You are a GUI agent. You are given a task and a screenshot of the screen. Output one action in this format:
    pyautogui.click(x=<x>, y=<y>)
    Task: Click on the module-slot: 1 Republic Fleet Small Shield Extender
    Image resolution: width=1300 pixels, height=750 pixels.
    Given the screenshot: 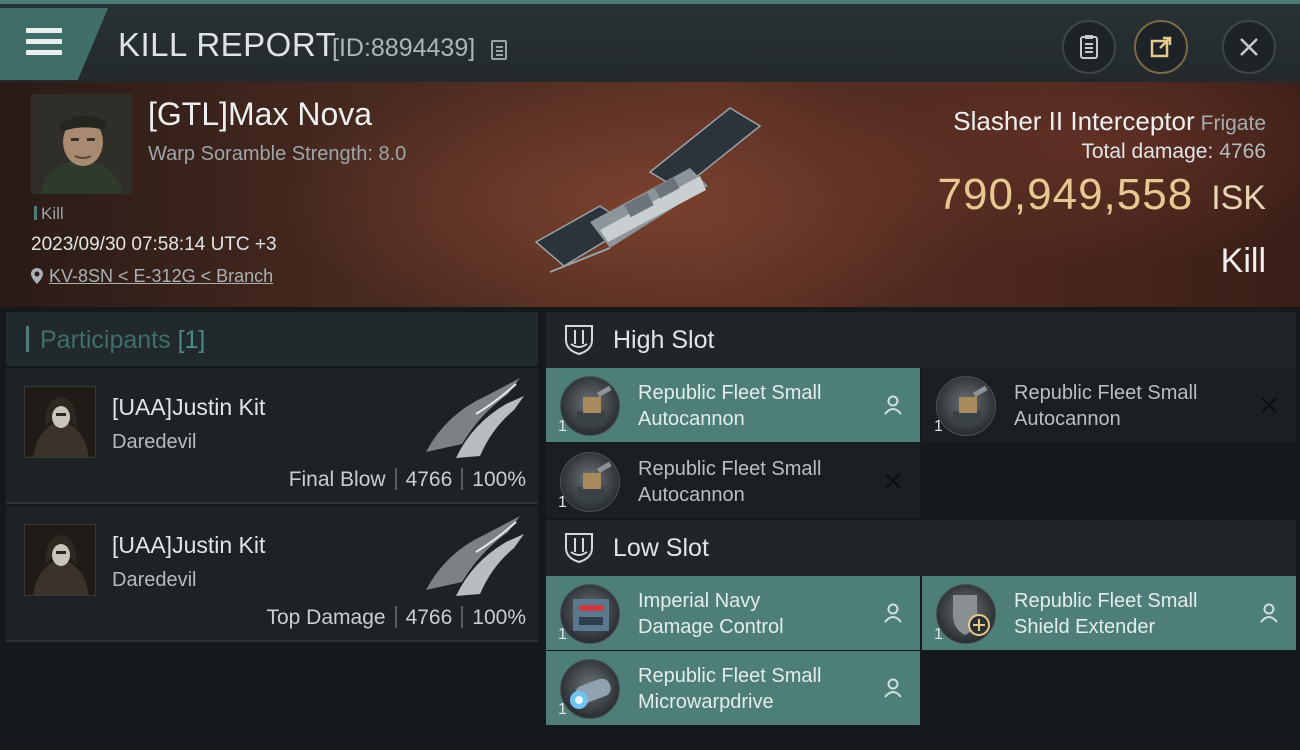 What is the action you would take?
    pyautogui.click(x=1109, y=613)
    